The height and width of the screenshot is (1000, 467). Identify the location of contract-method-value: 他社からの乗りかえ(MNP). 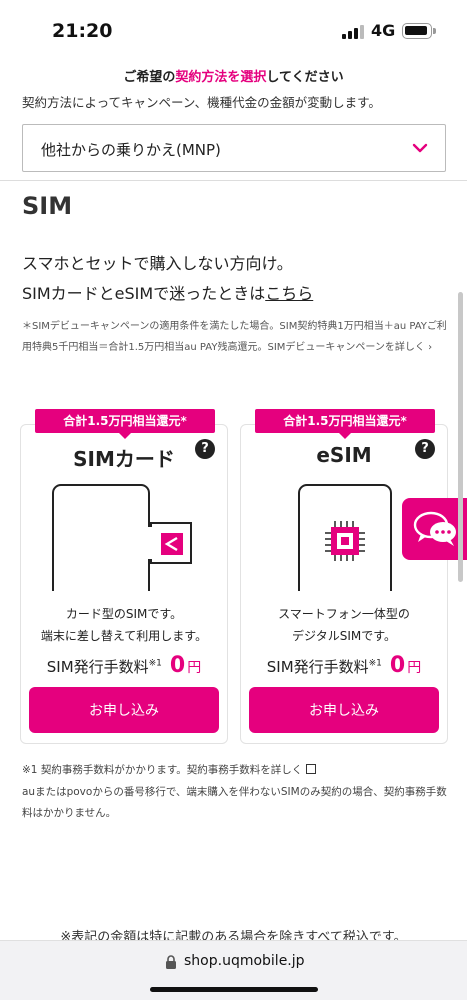
(131, 150).